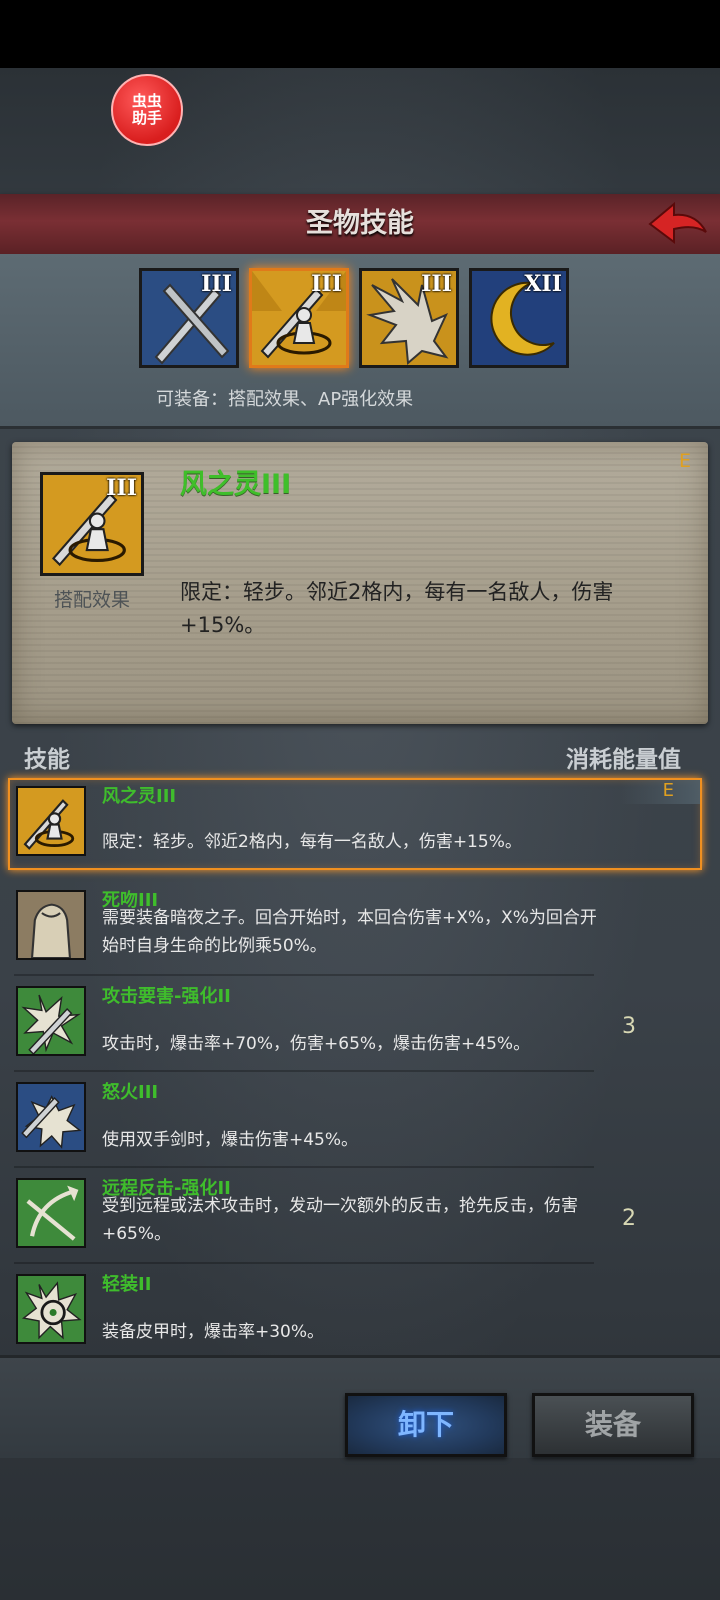 The width and height of the screenshot is (720, 1600). Describe the element at coordinates (51, 1117) in the screenshot. I see `rage-icon` at that location.